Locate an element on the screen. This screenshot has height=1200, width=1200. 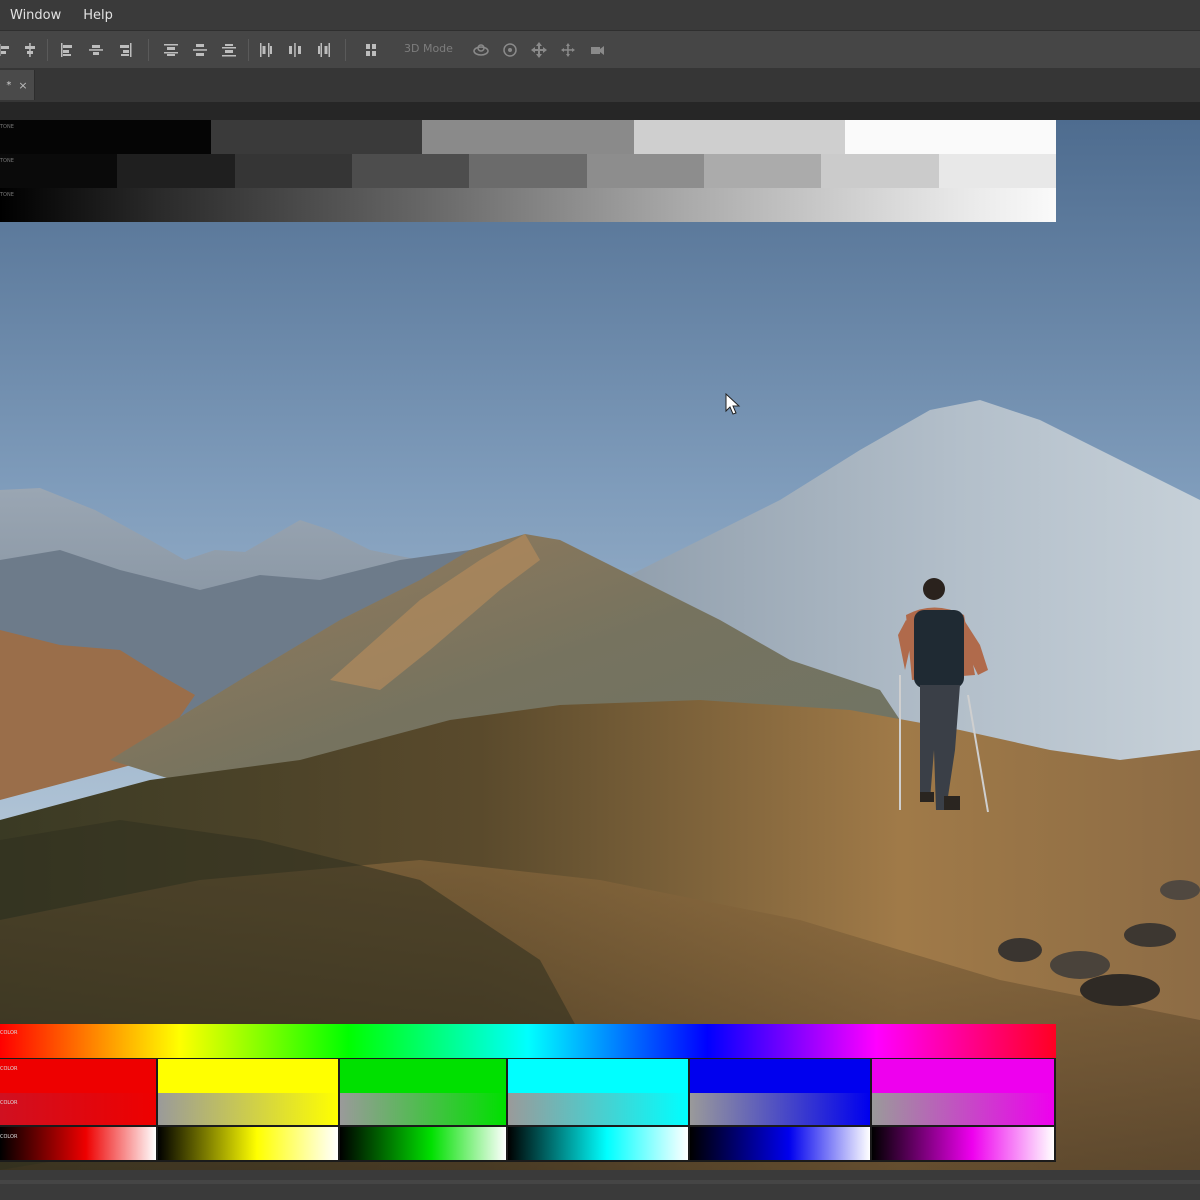
roll-3d-icon is located at coordinates (510, 50).